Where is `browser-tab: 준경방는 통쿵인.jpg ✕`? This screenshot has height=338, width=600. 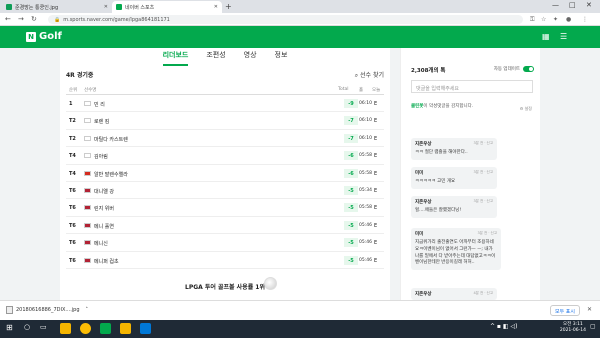
browser-tab: 준경방는 통쿵인.jpg ✕ is located at coordinates (57, 7).